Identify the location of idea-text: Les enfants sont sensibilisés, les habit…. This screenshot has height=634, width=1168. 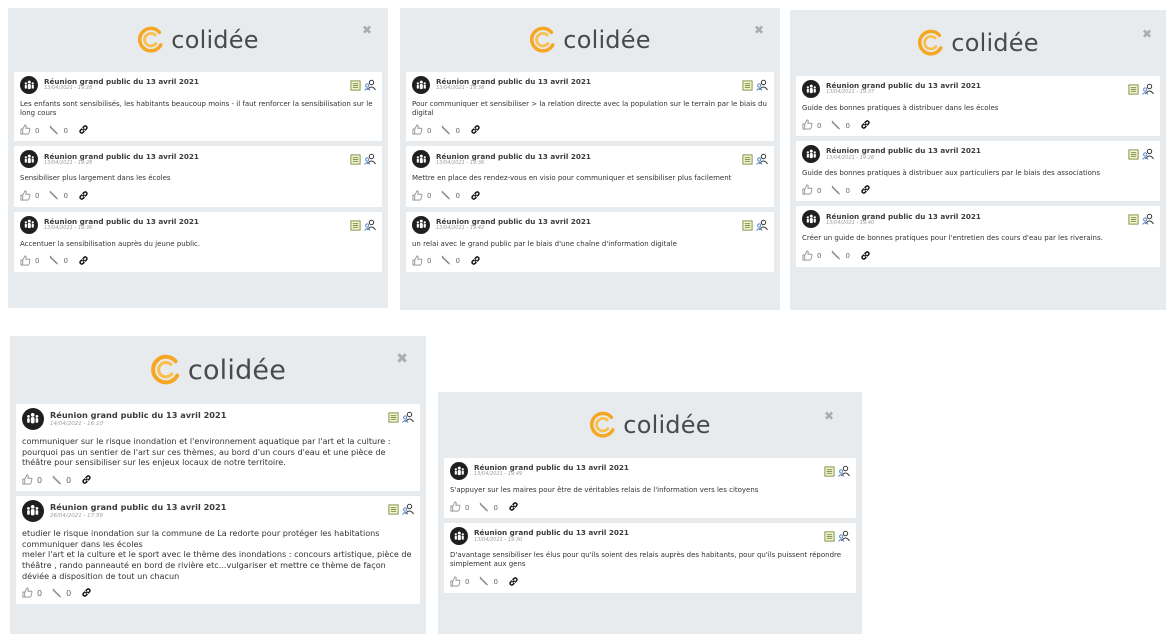
(196, 109).